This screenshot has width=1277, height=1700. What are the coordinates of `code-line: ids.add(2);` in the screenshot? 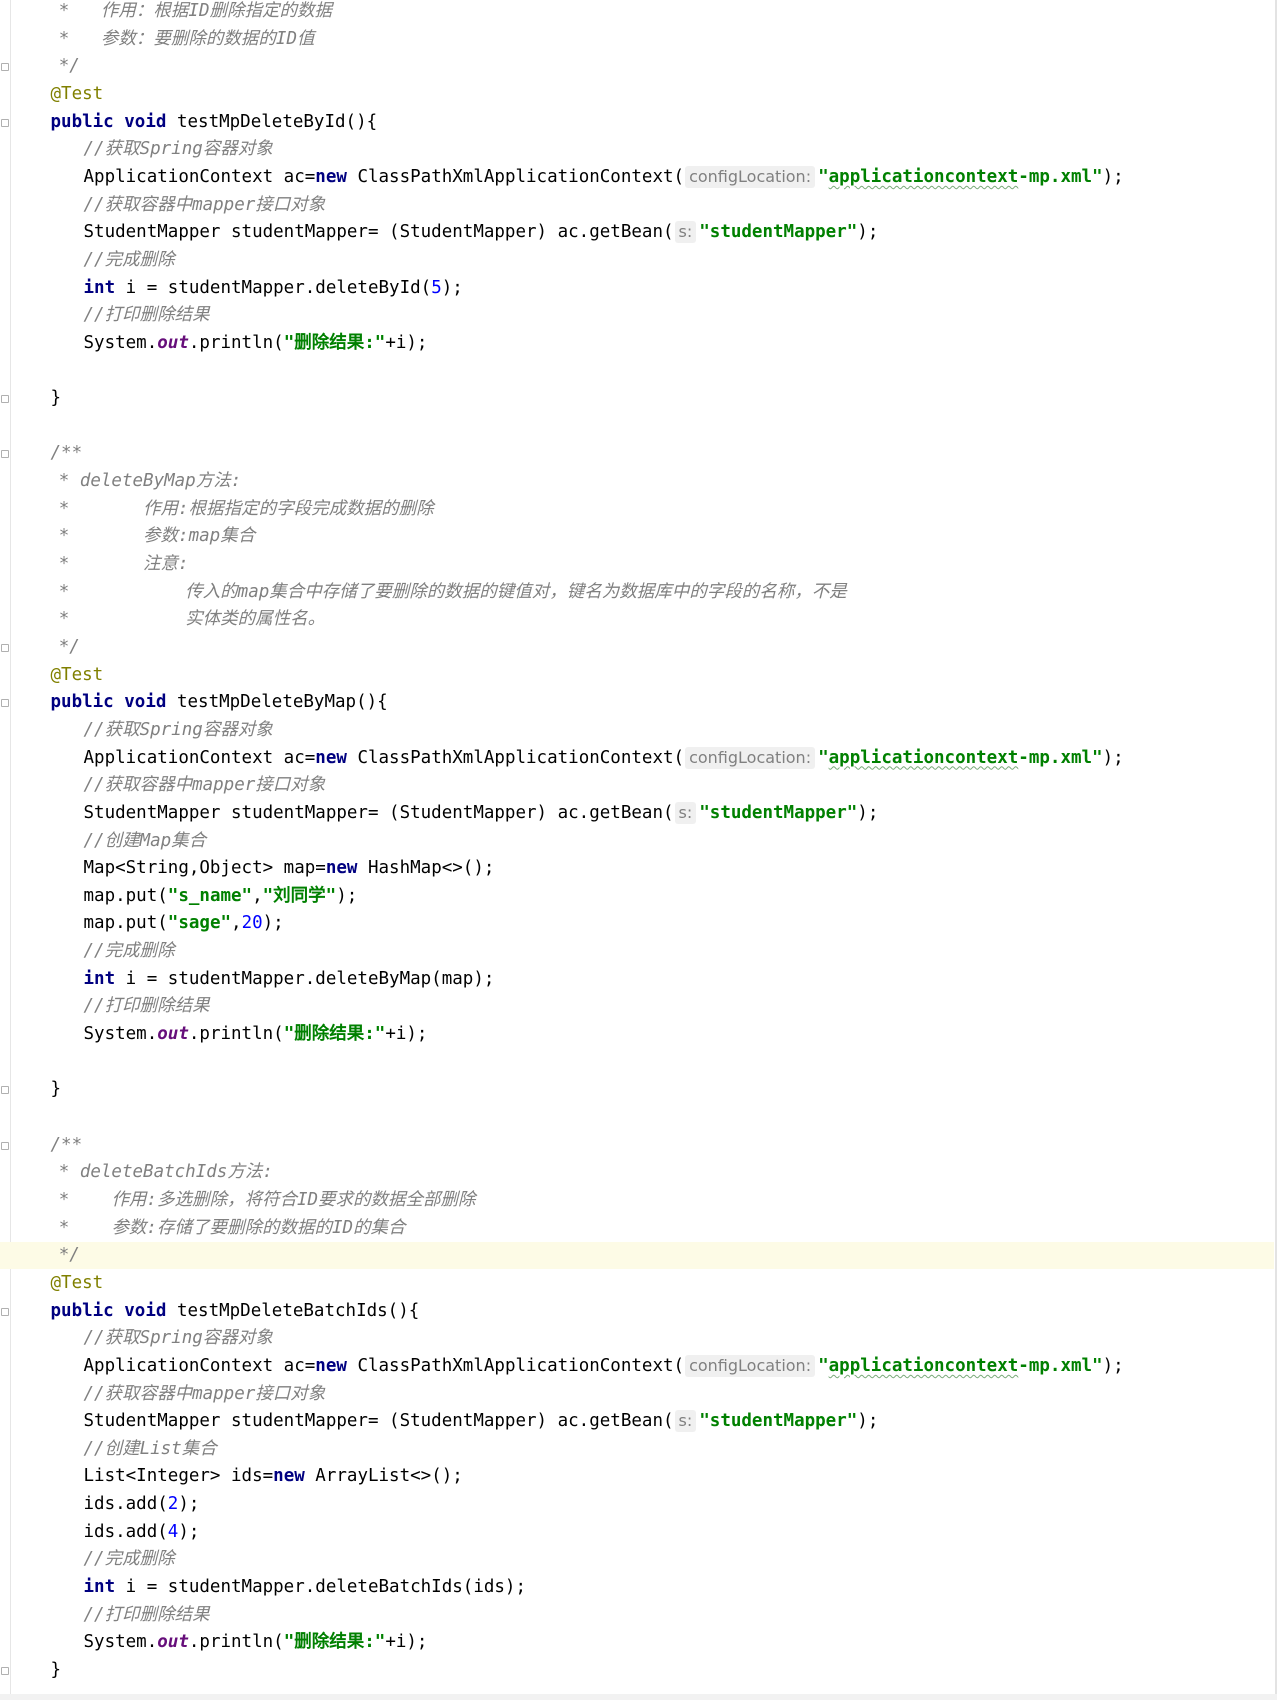 It's located at (637, 1504).